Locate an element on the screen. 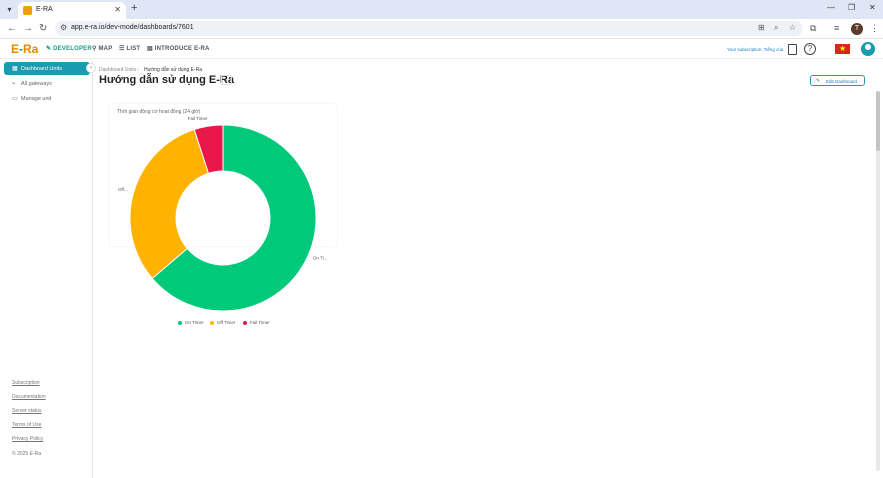 Image resolution: width=883 pixels, height=478 pixels. legend-item-on-timer: On Timer is located at coordinates (191, 322).